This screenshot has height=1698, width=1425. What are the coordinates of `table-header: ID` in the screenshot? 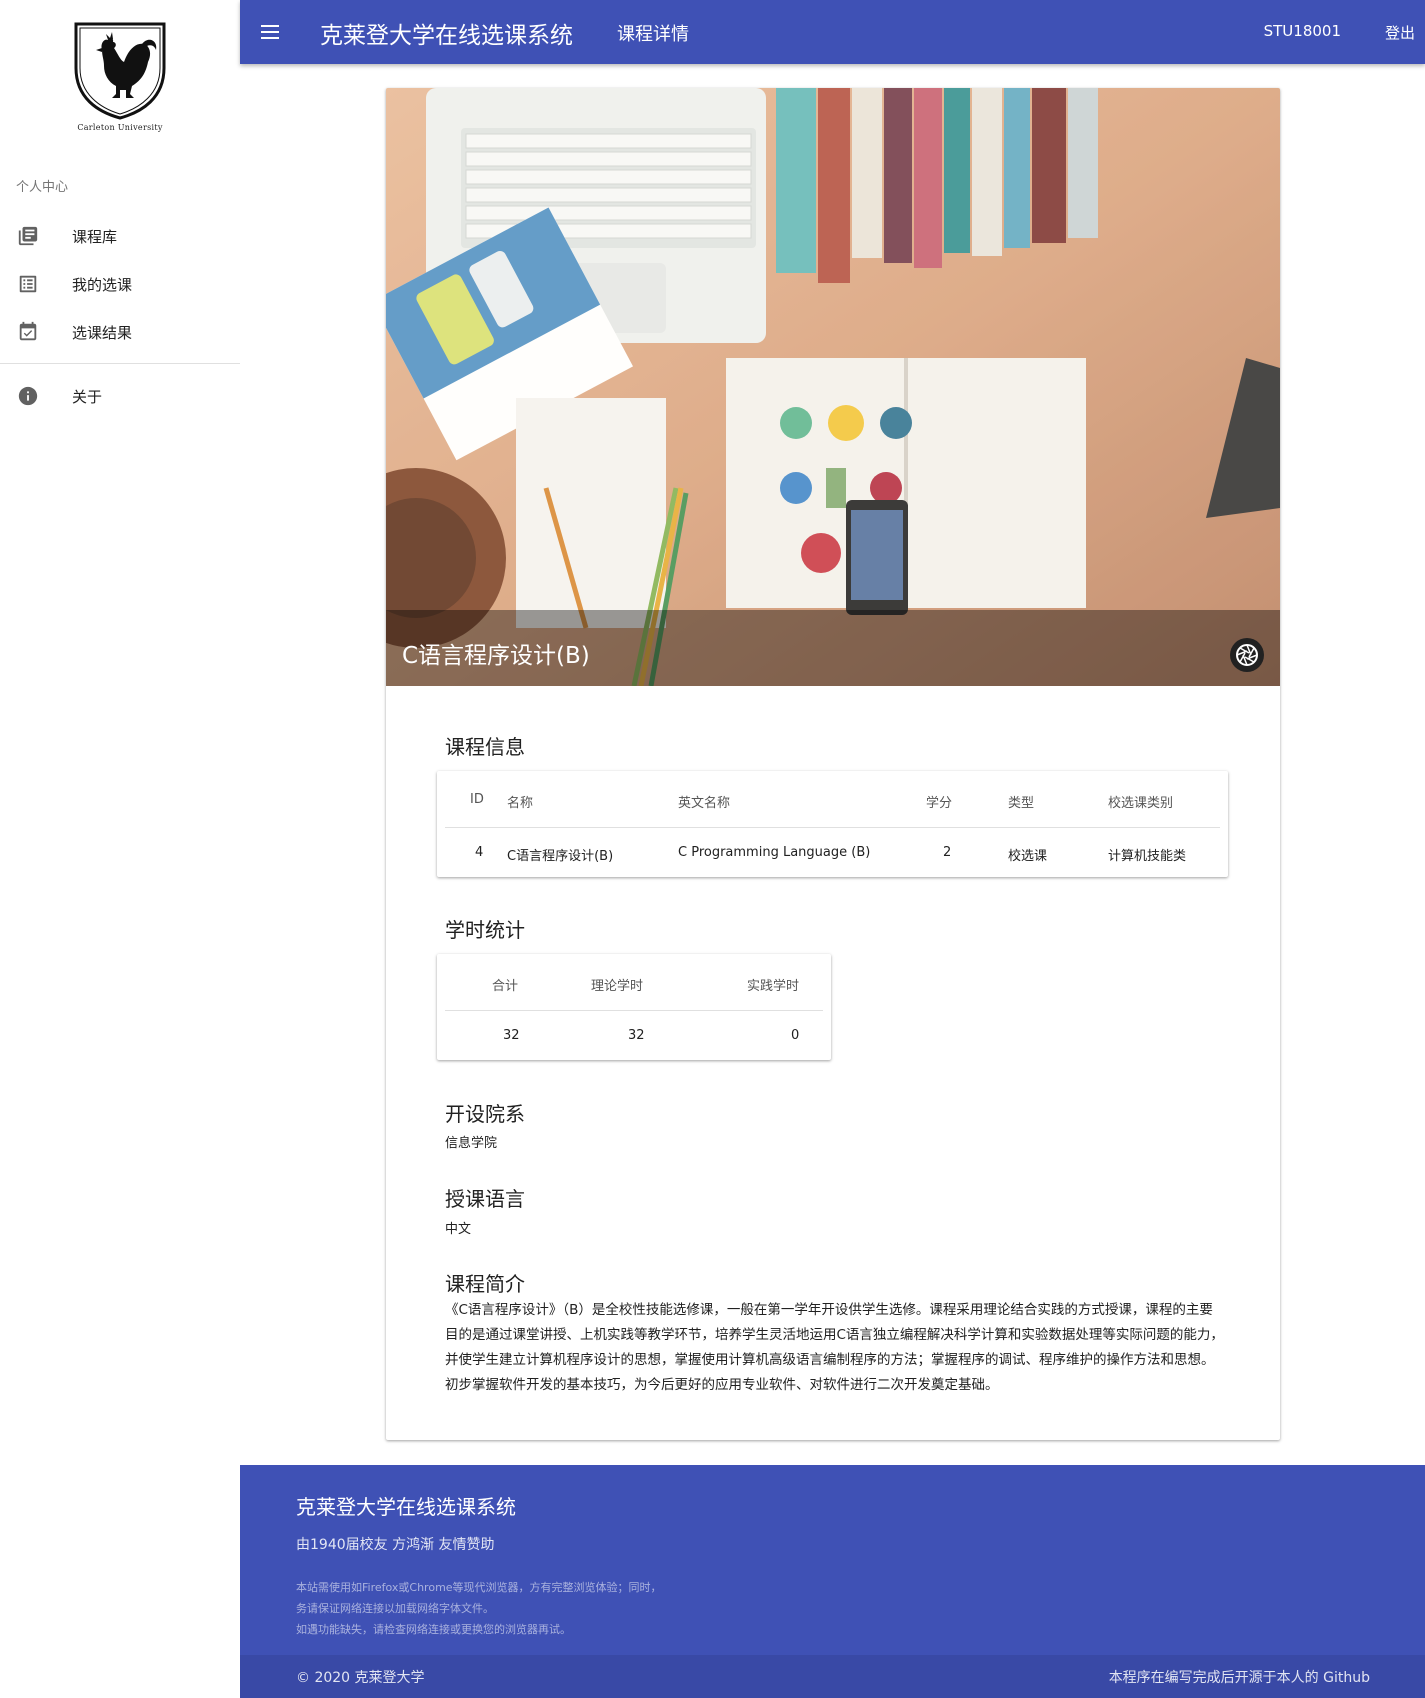 It's located at (477, 799).